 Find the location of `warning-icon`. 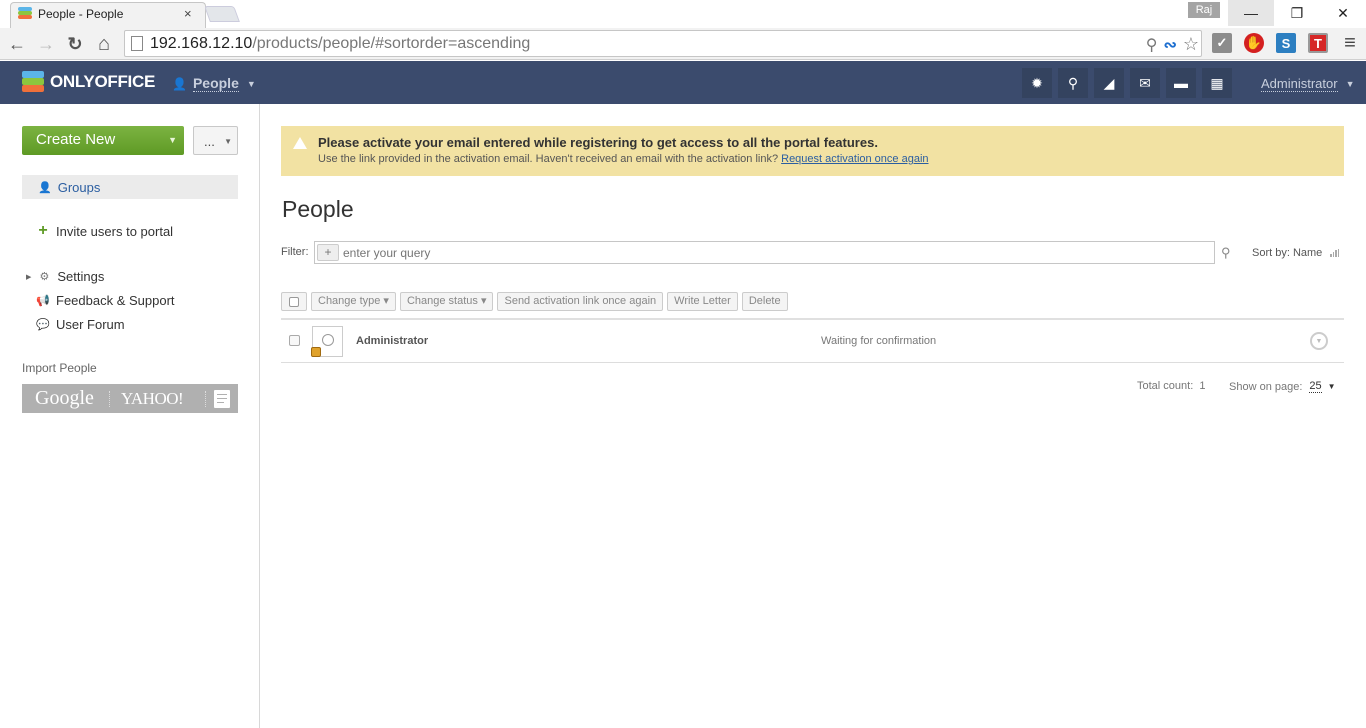

warning-icon is located at coordinates (300, 143).